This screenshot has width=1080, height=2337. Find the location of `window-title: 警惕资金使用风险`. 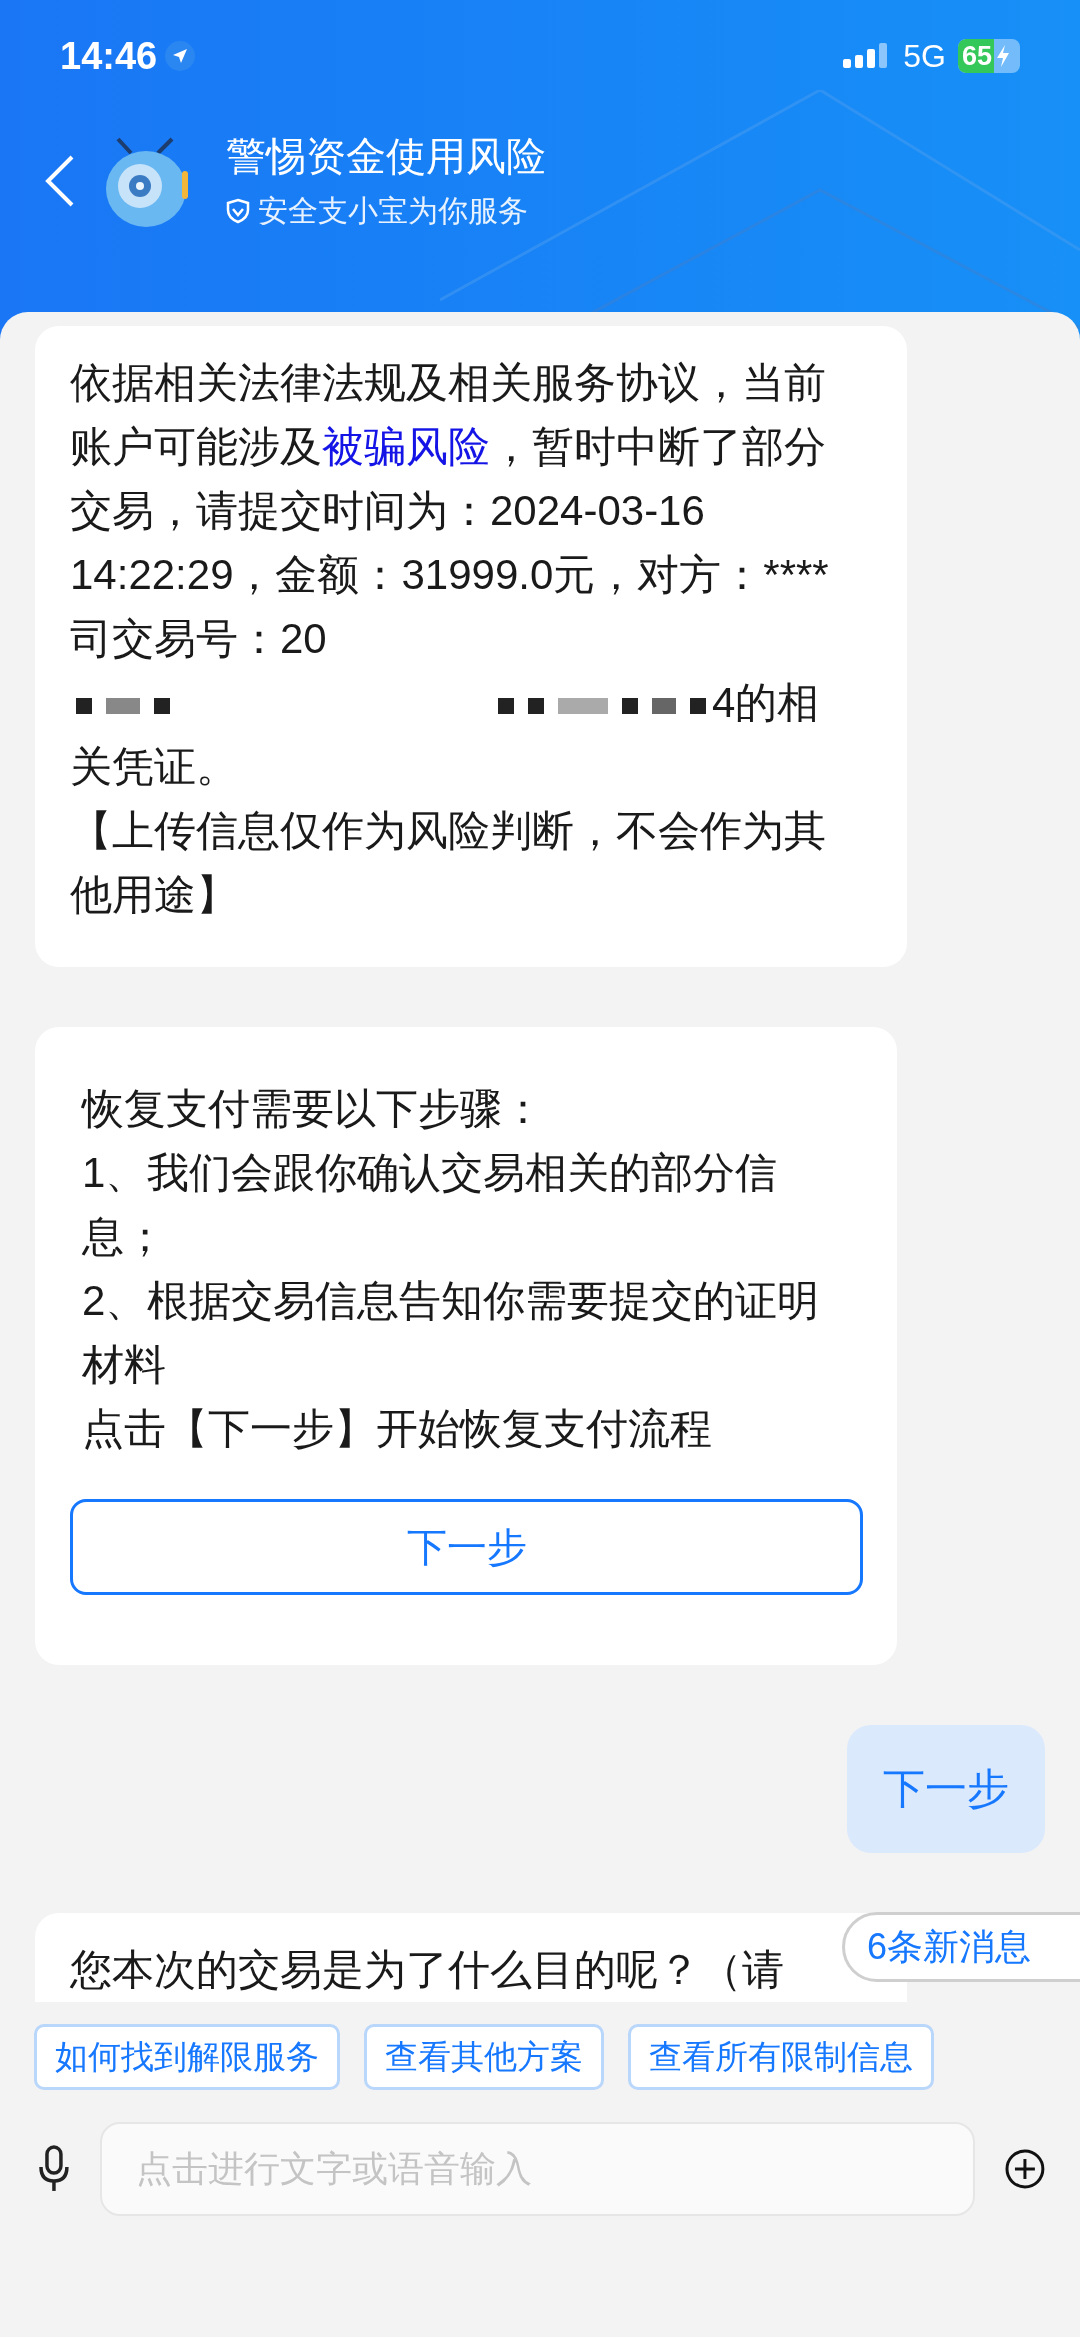

window-title: 警惕资金使用风险 is located at coordinates (386, 156).